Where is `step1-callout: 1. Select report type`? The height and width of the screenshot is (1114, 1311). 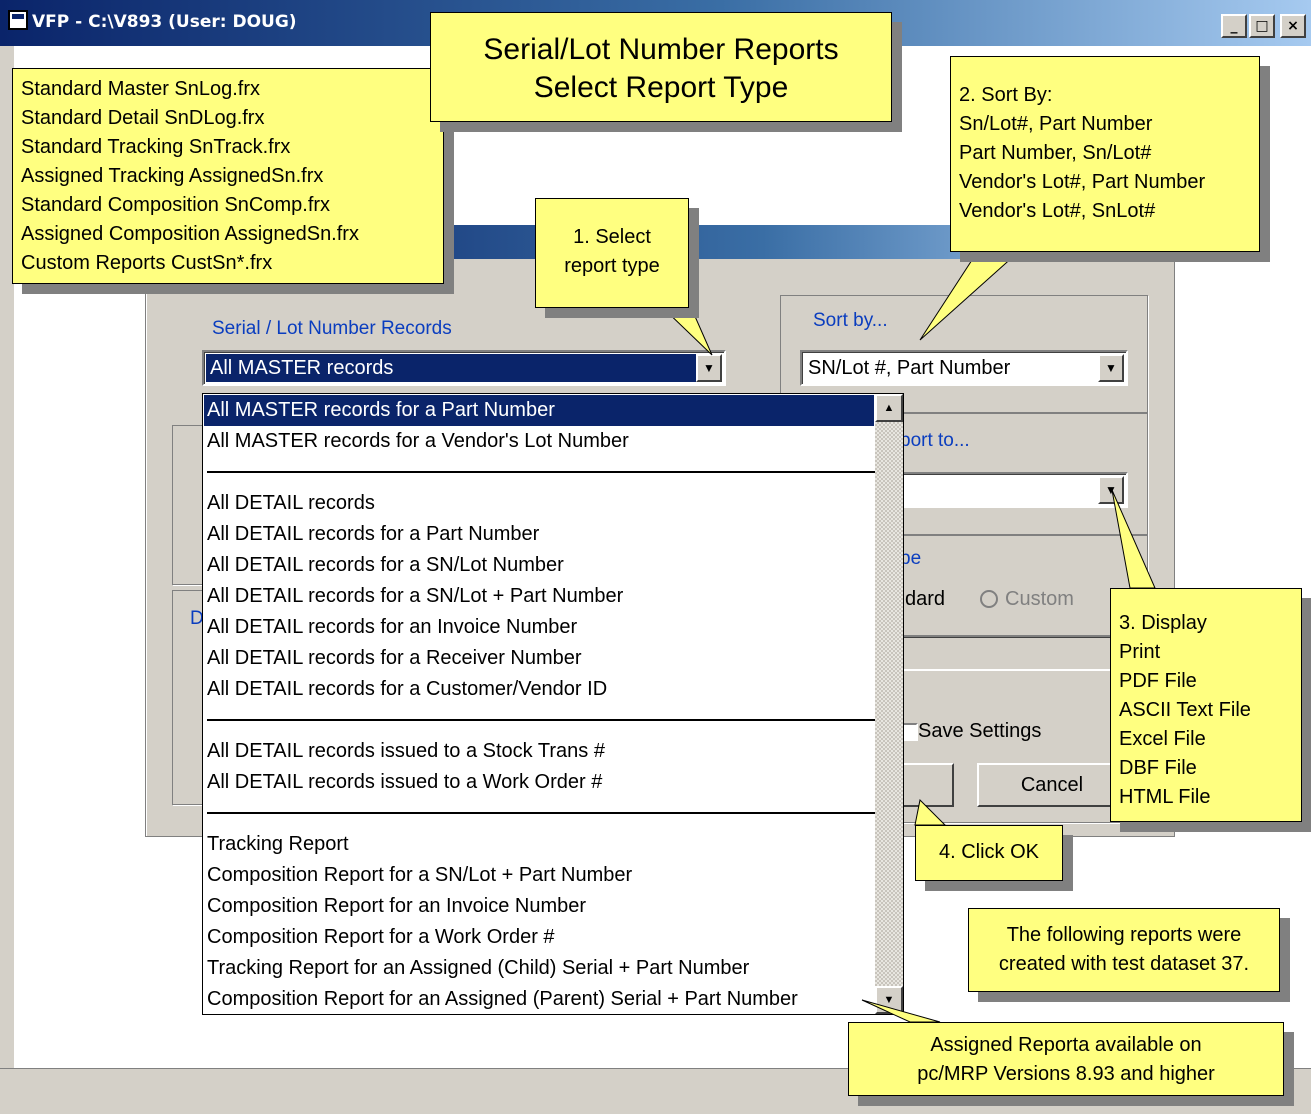 step1-callout: 1. Select report type is located at coordinates (612, 253).